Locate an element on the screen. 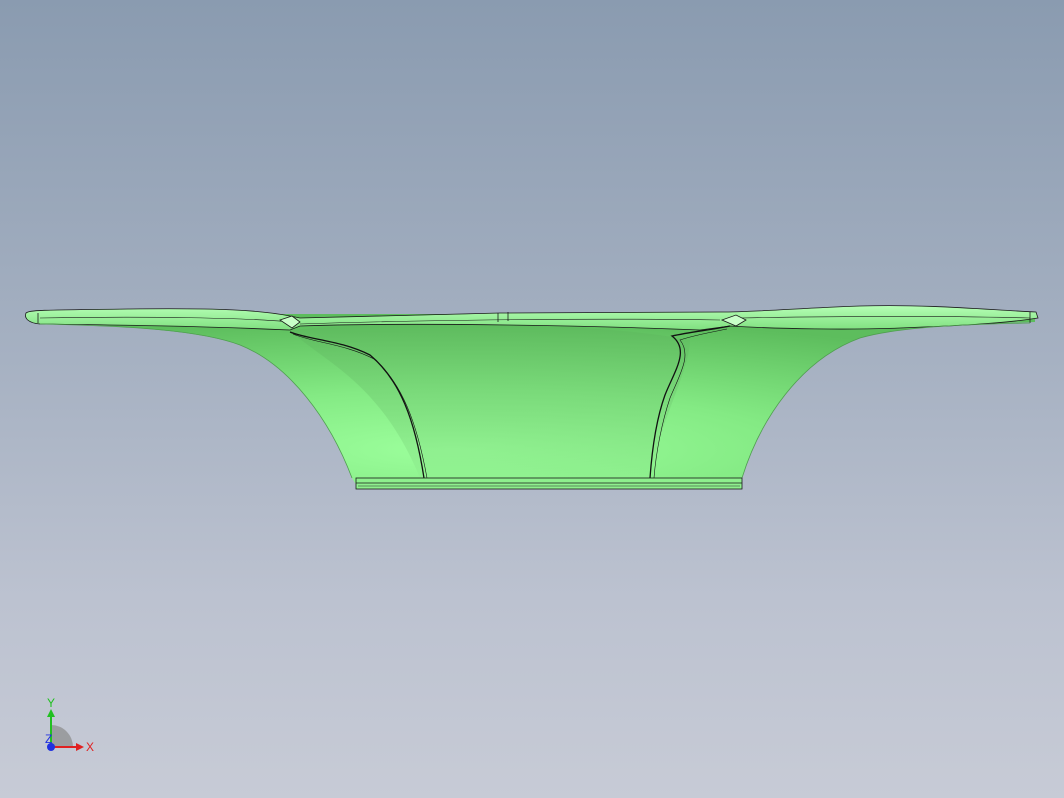 The image size is (1064, 798). z-axis-label: Z is located at coordinates (48, 739).